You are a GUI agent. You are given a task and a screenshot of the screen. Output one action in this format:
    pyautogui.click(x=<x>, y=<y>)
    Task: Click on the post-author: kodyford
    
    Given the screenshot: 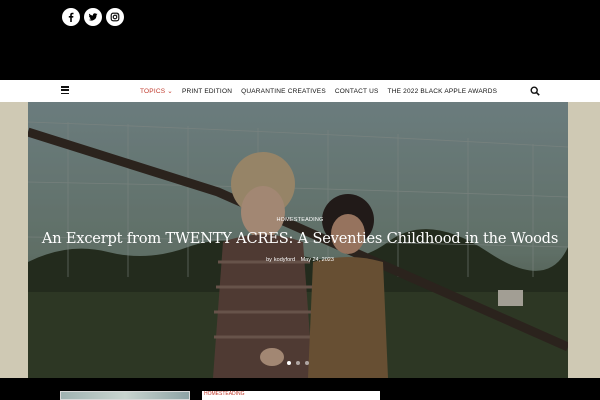 What is the action you would take?
    pyautogui.click(x=284, y=260)
    